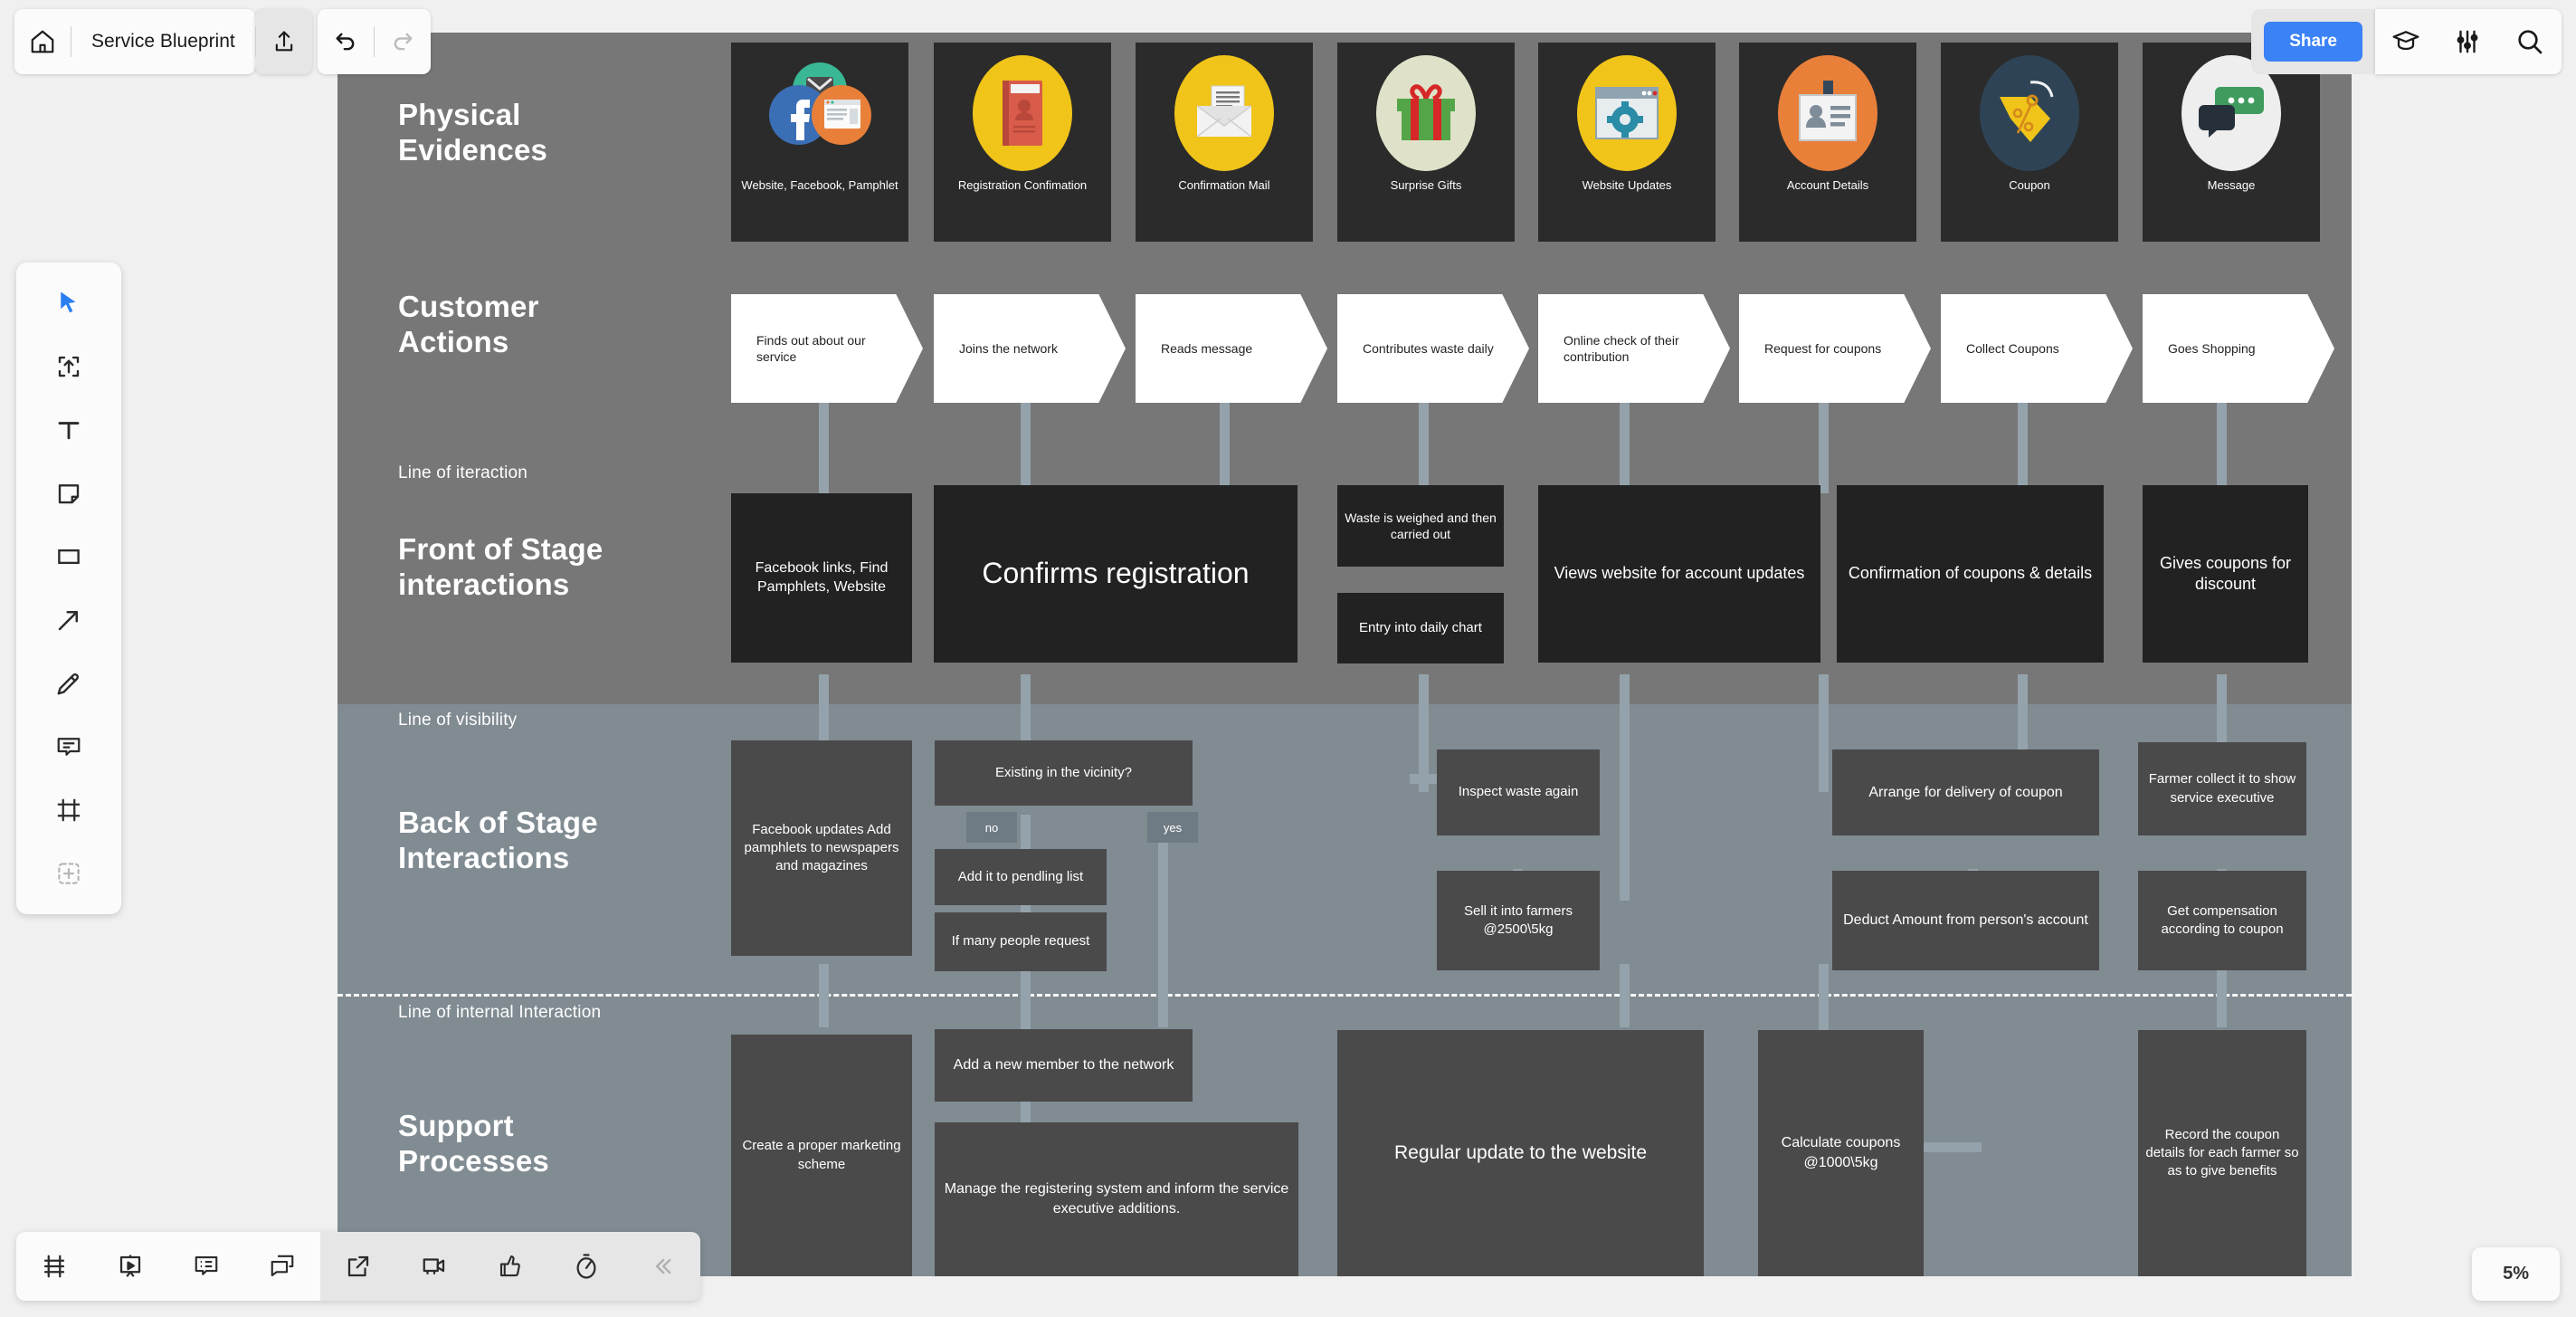 The width and height of the screenshot is (2576, 1317). I want to click on row-title-line2: Processes, so click(474, 1160).